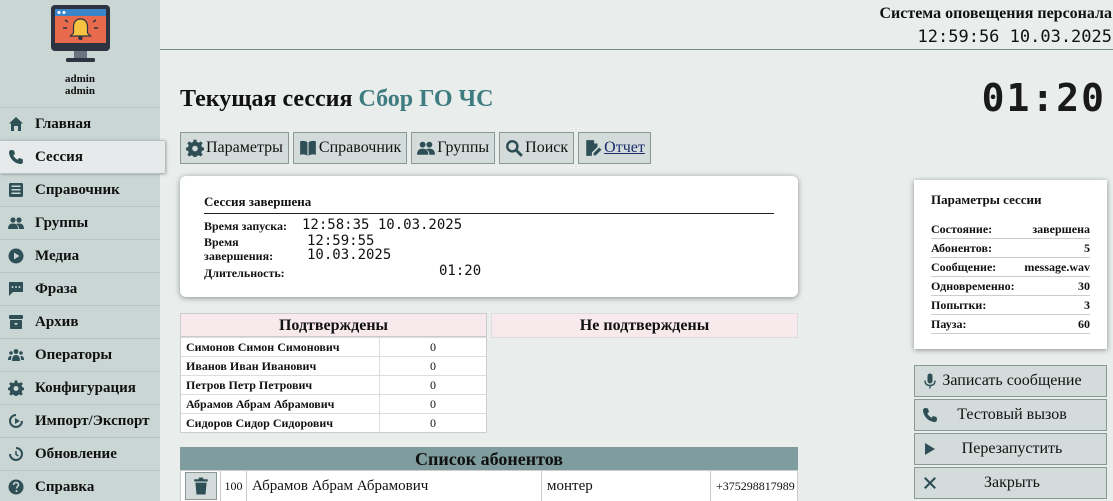  Describe the element at coordinates (547, 147) in the screenshot. I see `search-button-label: Поиск` at that location.